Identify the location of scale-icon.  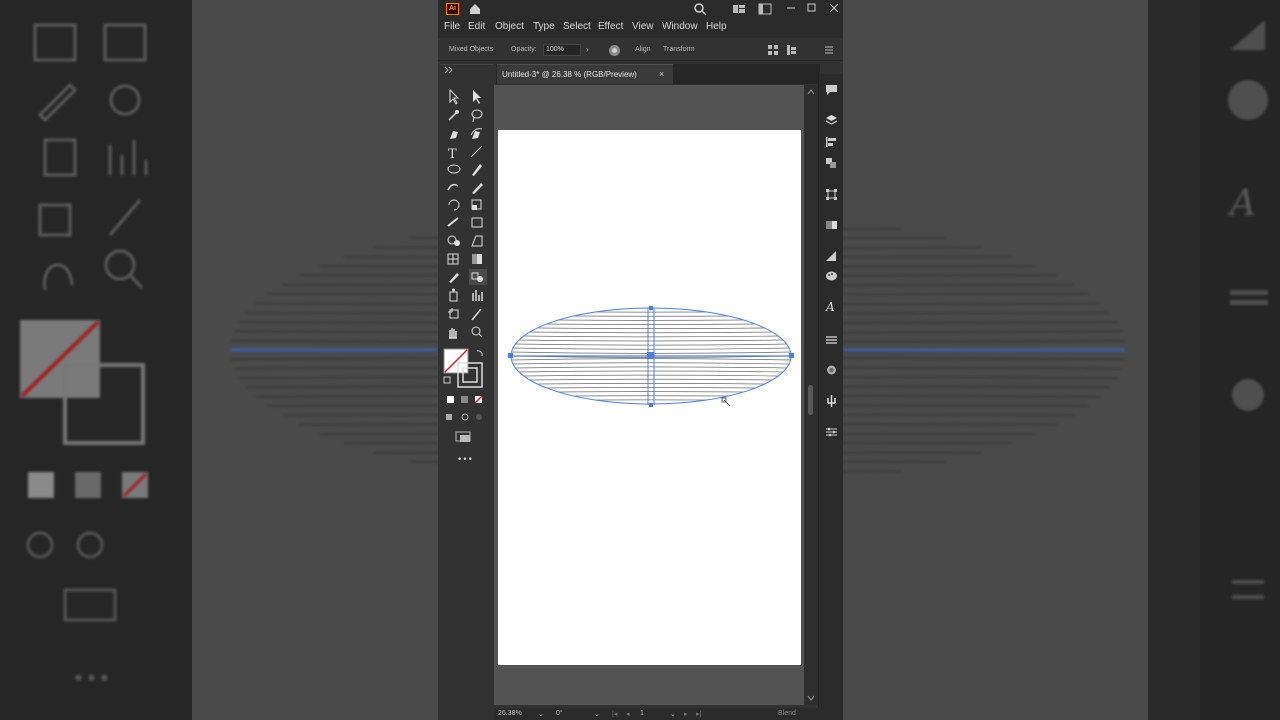
(476, 205).